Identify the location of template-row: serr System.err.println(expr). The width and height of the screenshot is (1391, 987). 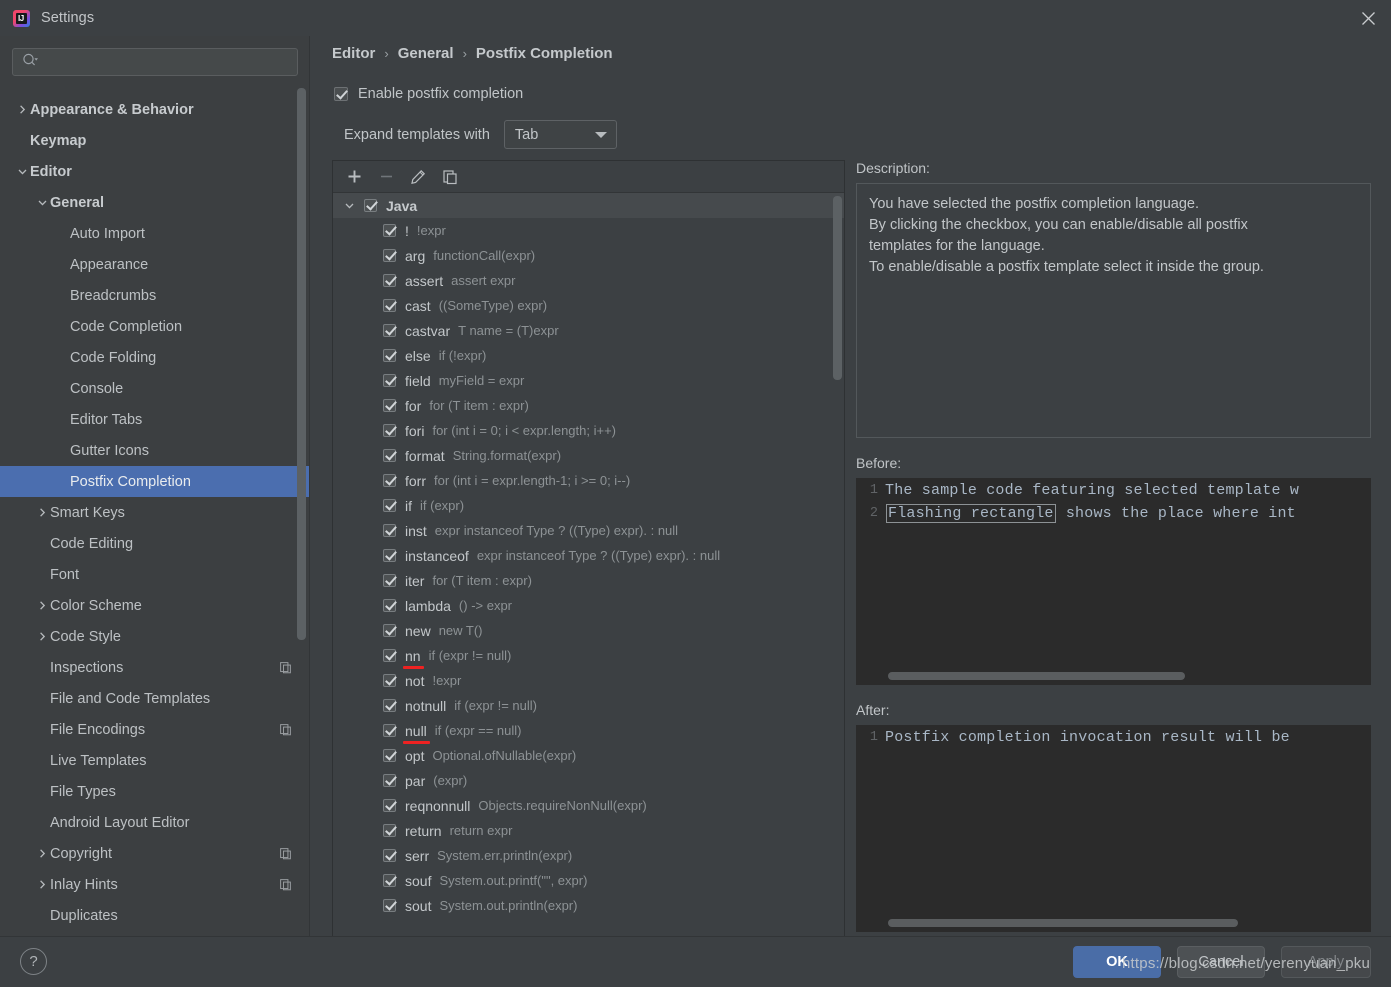
(588, 855).